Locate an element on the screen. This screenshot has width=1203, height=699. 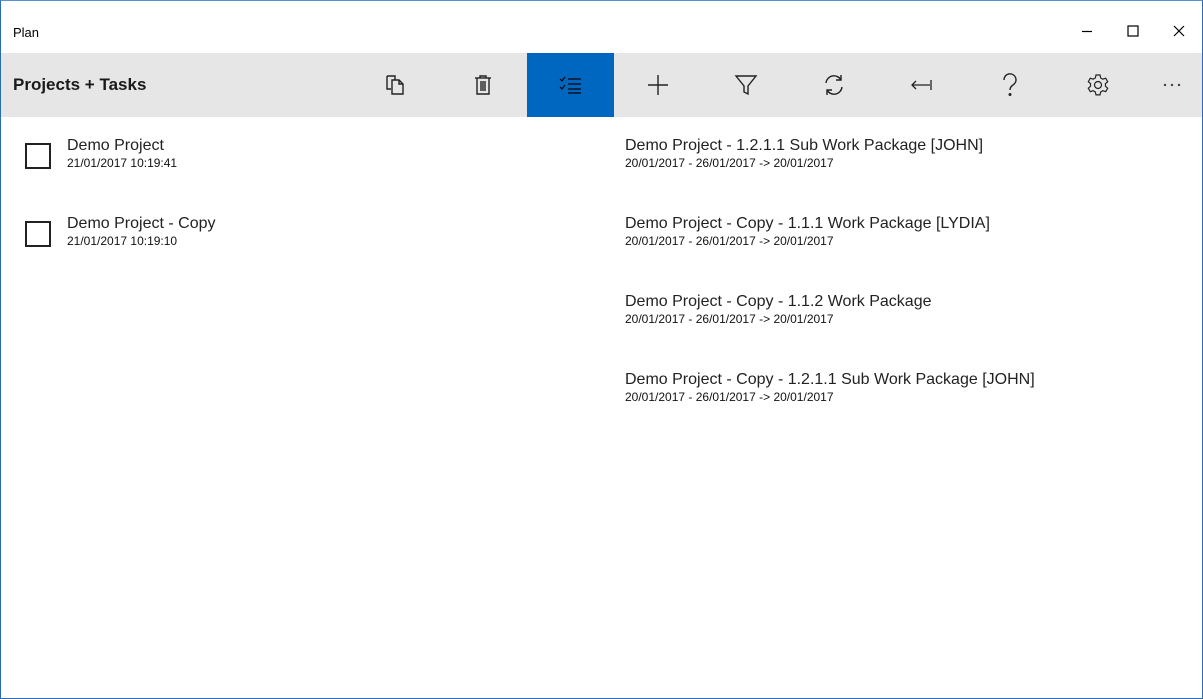
close-button is located at coordinates (1179, 31).